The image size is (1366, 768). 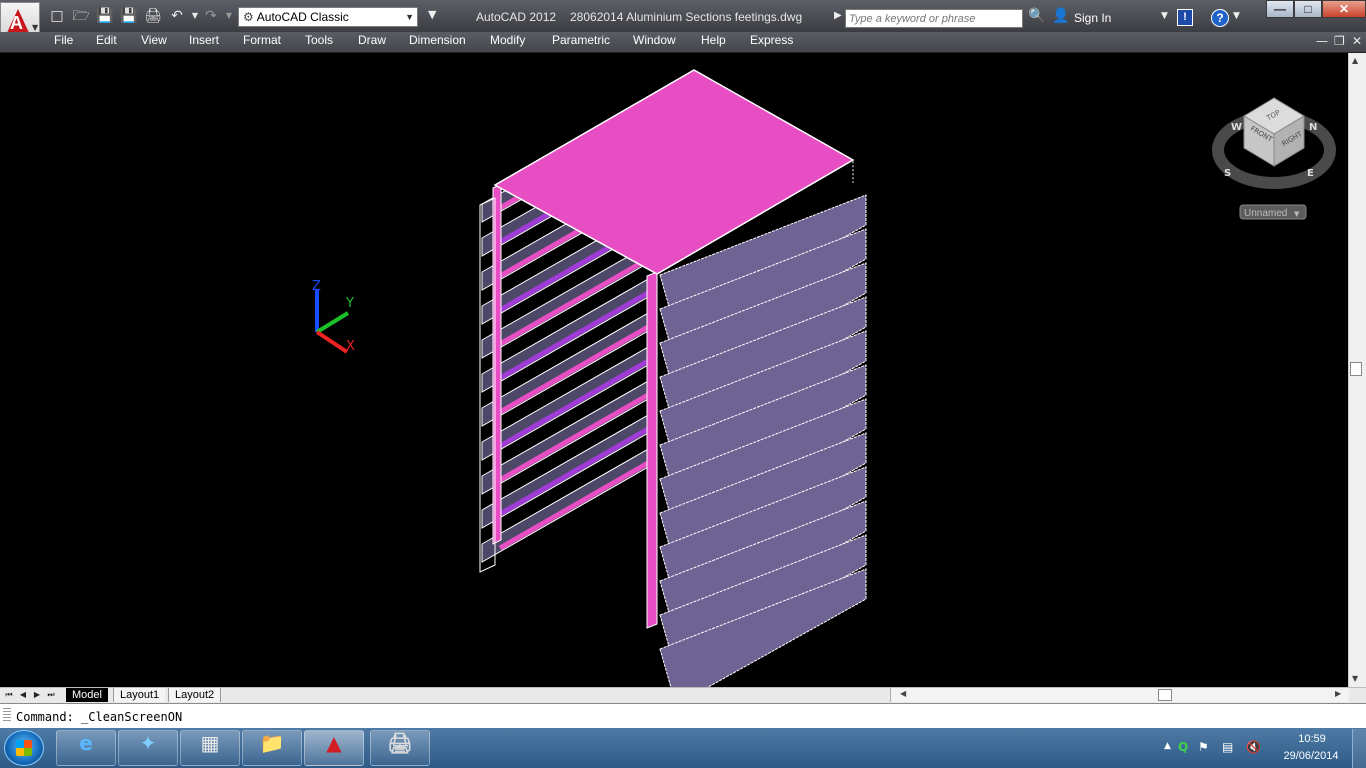 I want to click on workspace-select-value: AutoCAD Classic, so click(x=302, y=17).